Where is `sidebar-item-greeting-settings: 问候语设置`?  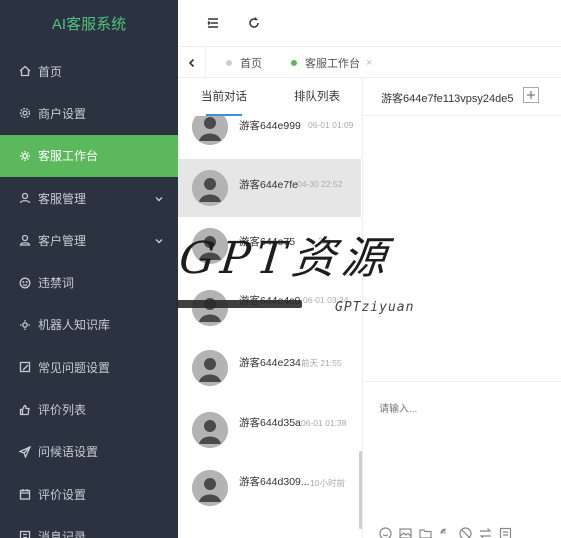
sidebar-item-greeting-settings: 问候语设置 is located at coordinates (89, 452).